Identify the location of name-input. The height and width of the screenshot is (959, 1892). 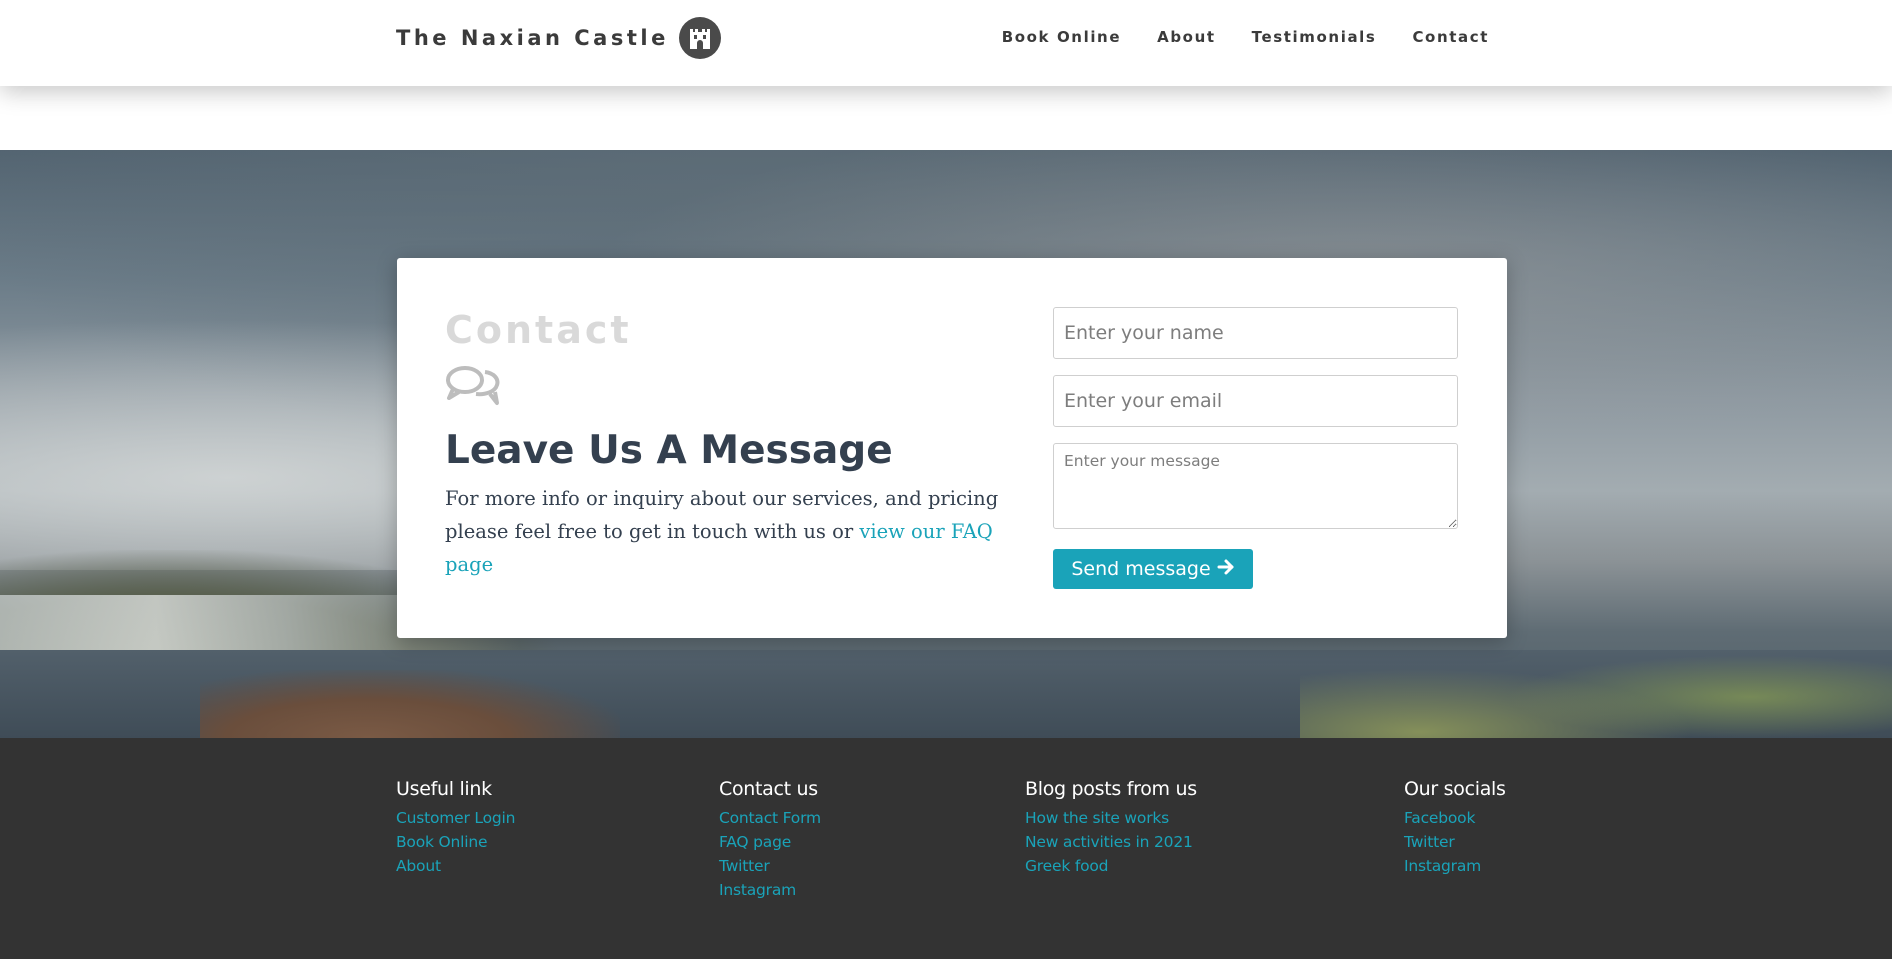
(1255, 333).